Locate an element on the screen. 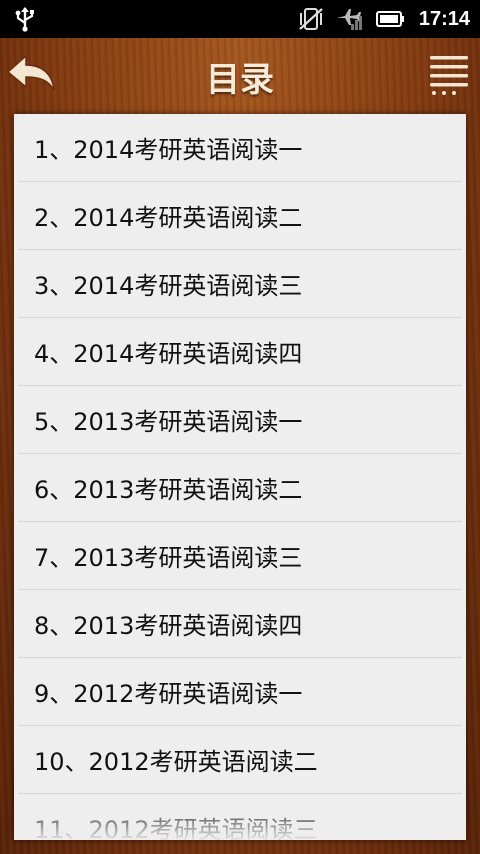 This screenshot has width=480, height=854. title-bar: 目录 is located at coordinates (240, 76).